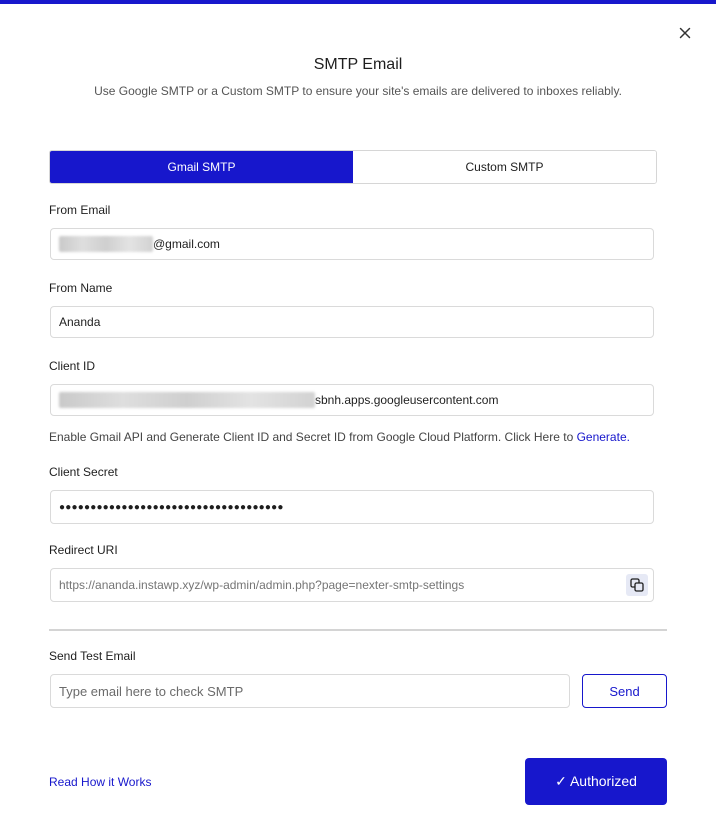 The image size is (716, 824). Describe the element at coordinates (80, 210) in the screenshot. I see `from-email-label: From Email` at that location.